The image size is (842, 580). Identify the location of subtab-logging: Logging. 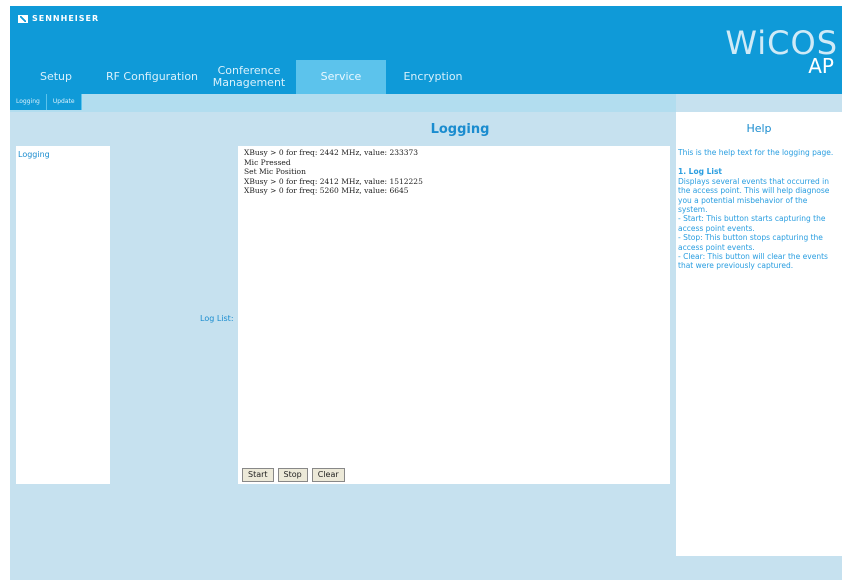
(28, 102).